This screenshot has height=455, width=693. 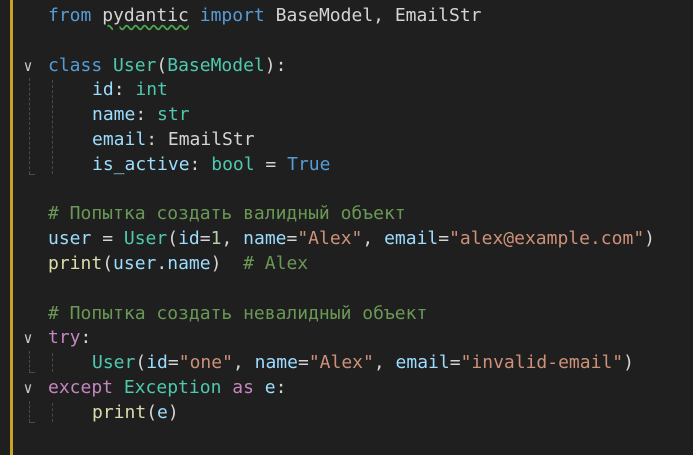 I want to click on code-line: name: str, so click(x=346, y=115).